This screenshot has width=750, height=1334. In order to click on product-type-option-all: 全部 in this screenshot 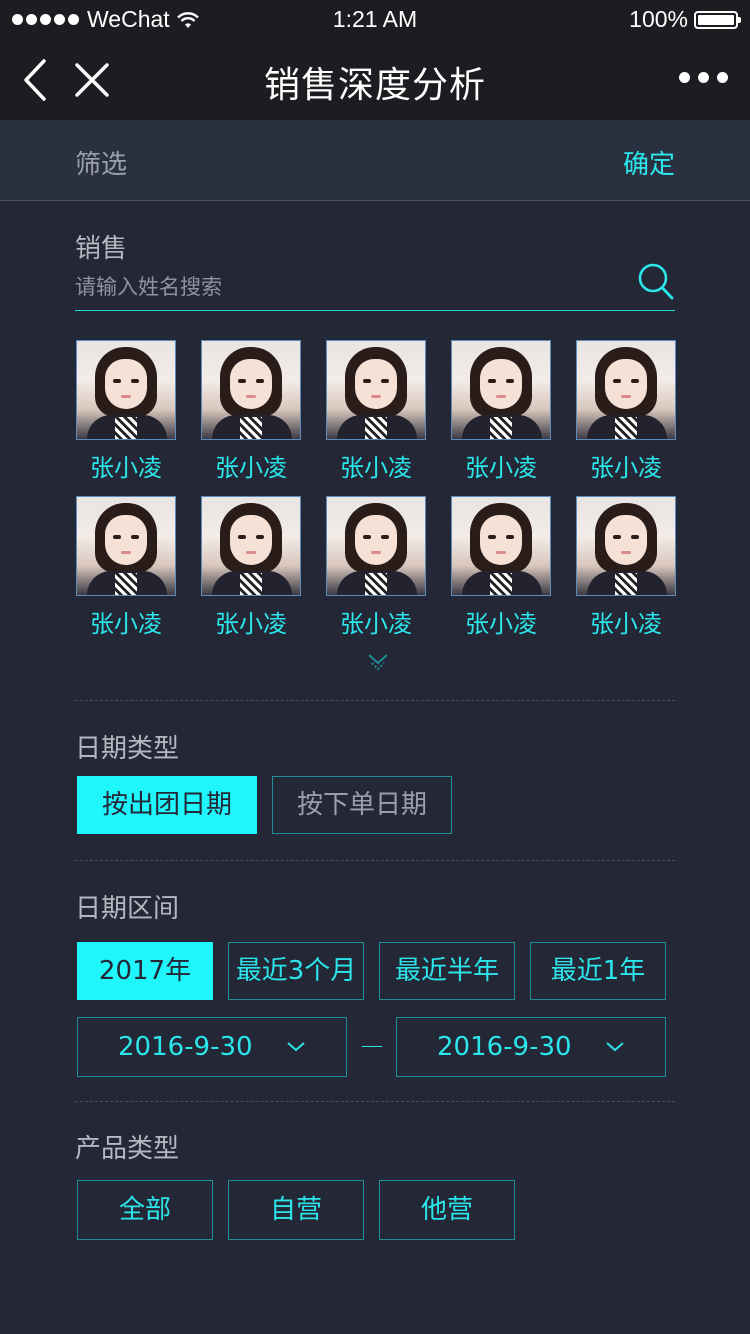, I will do `click(145, 1210)`.